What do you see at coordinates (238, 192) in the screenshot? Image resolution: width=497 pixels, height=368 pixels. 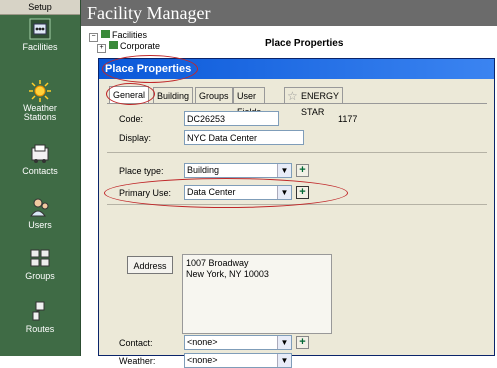 I see `primary-use-select: Data Center ▼` at bounding box center [238, 192].